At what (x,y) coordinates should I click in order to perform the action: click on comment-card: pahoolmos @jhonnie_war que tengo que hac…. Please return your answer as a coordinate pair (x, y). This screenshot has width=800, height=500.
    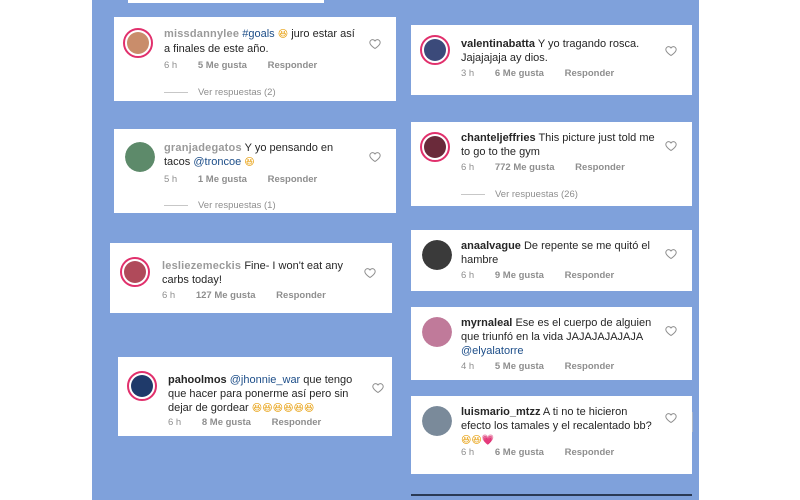
    Looking at the image, I should click on (255, 396).